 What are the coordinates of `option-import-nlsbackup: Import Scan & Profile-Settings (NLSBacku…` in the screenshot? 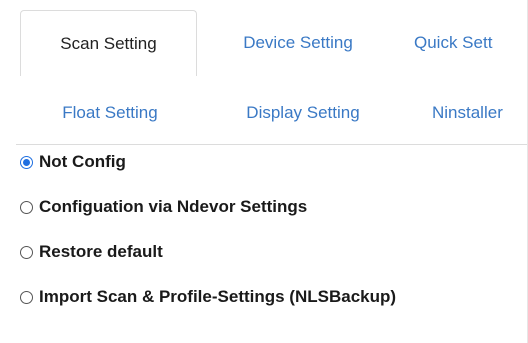 It's located at (208, 297).